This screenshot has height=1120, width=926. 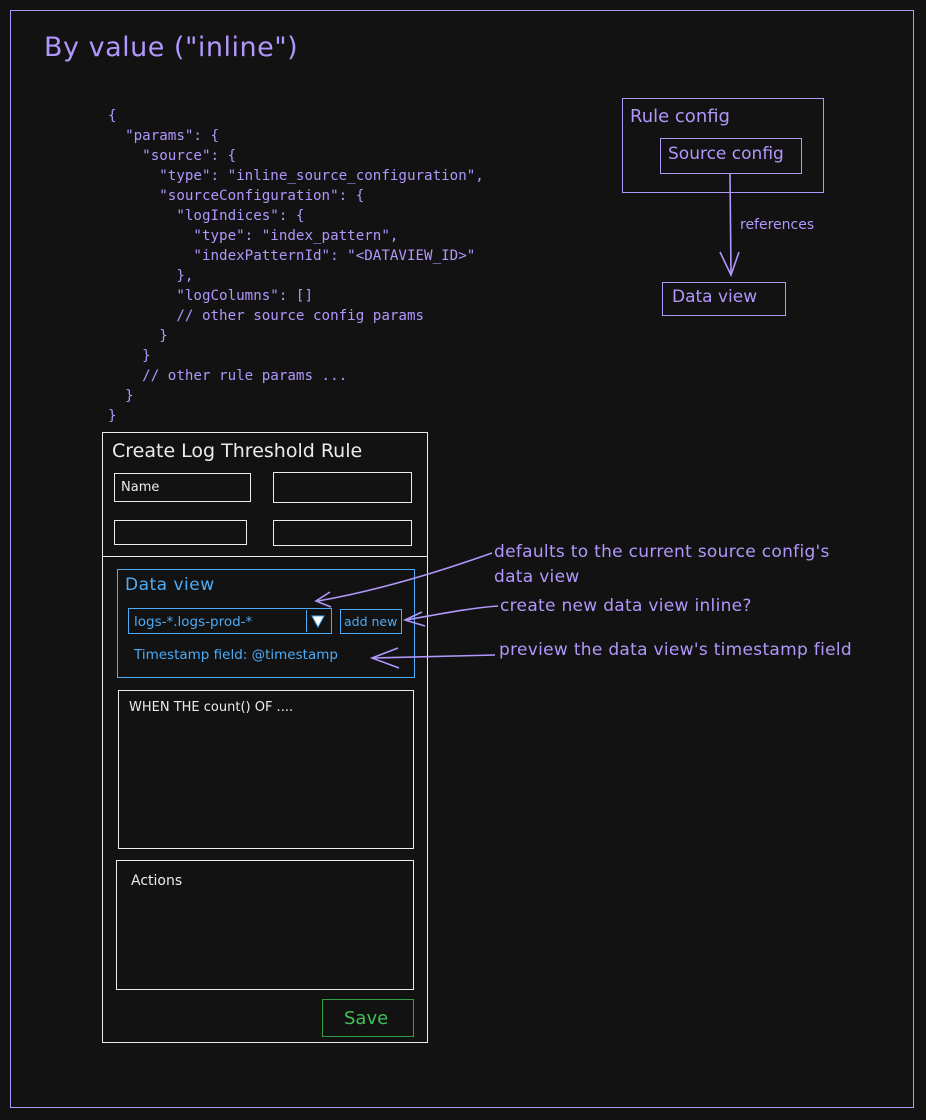 I want to click on preview-arrow, so click(x=432, y=658).